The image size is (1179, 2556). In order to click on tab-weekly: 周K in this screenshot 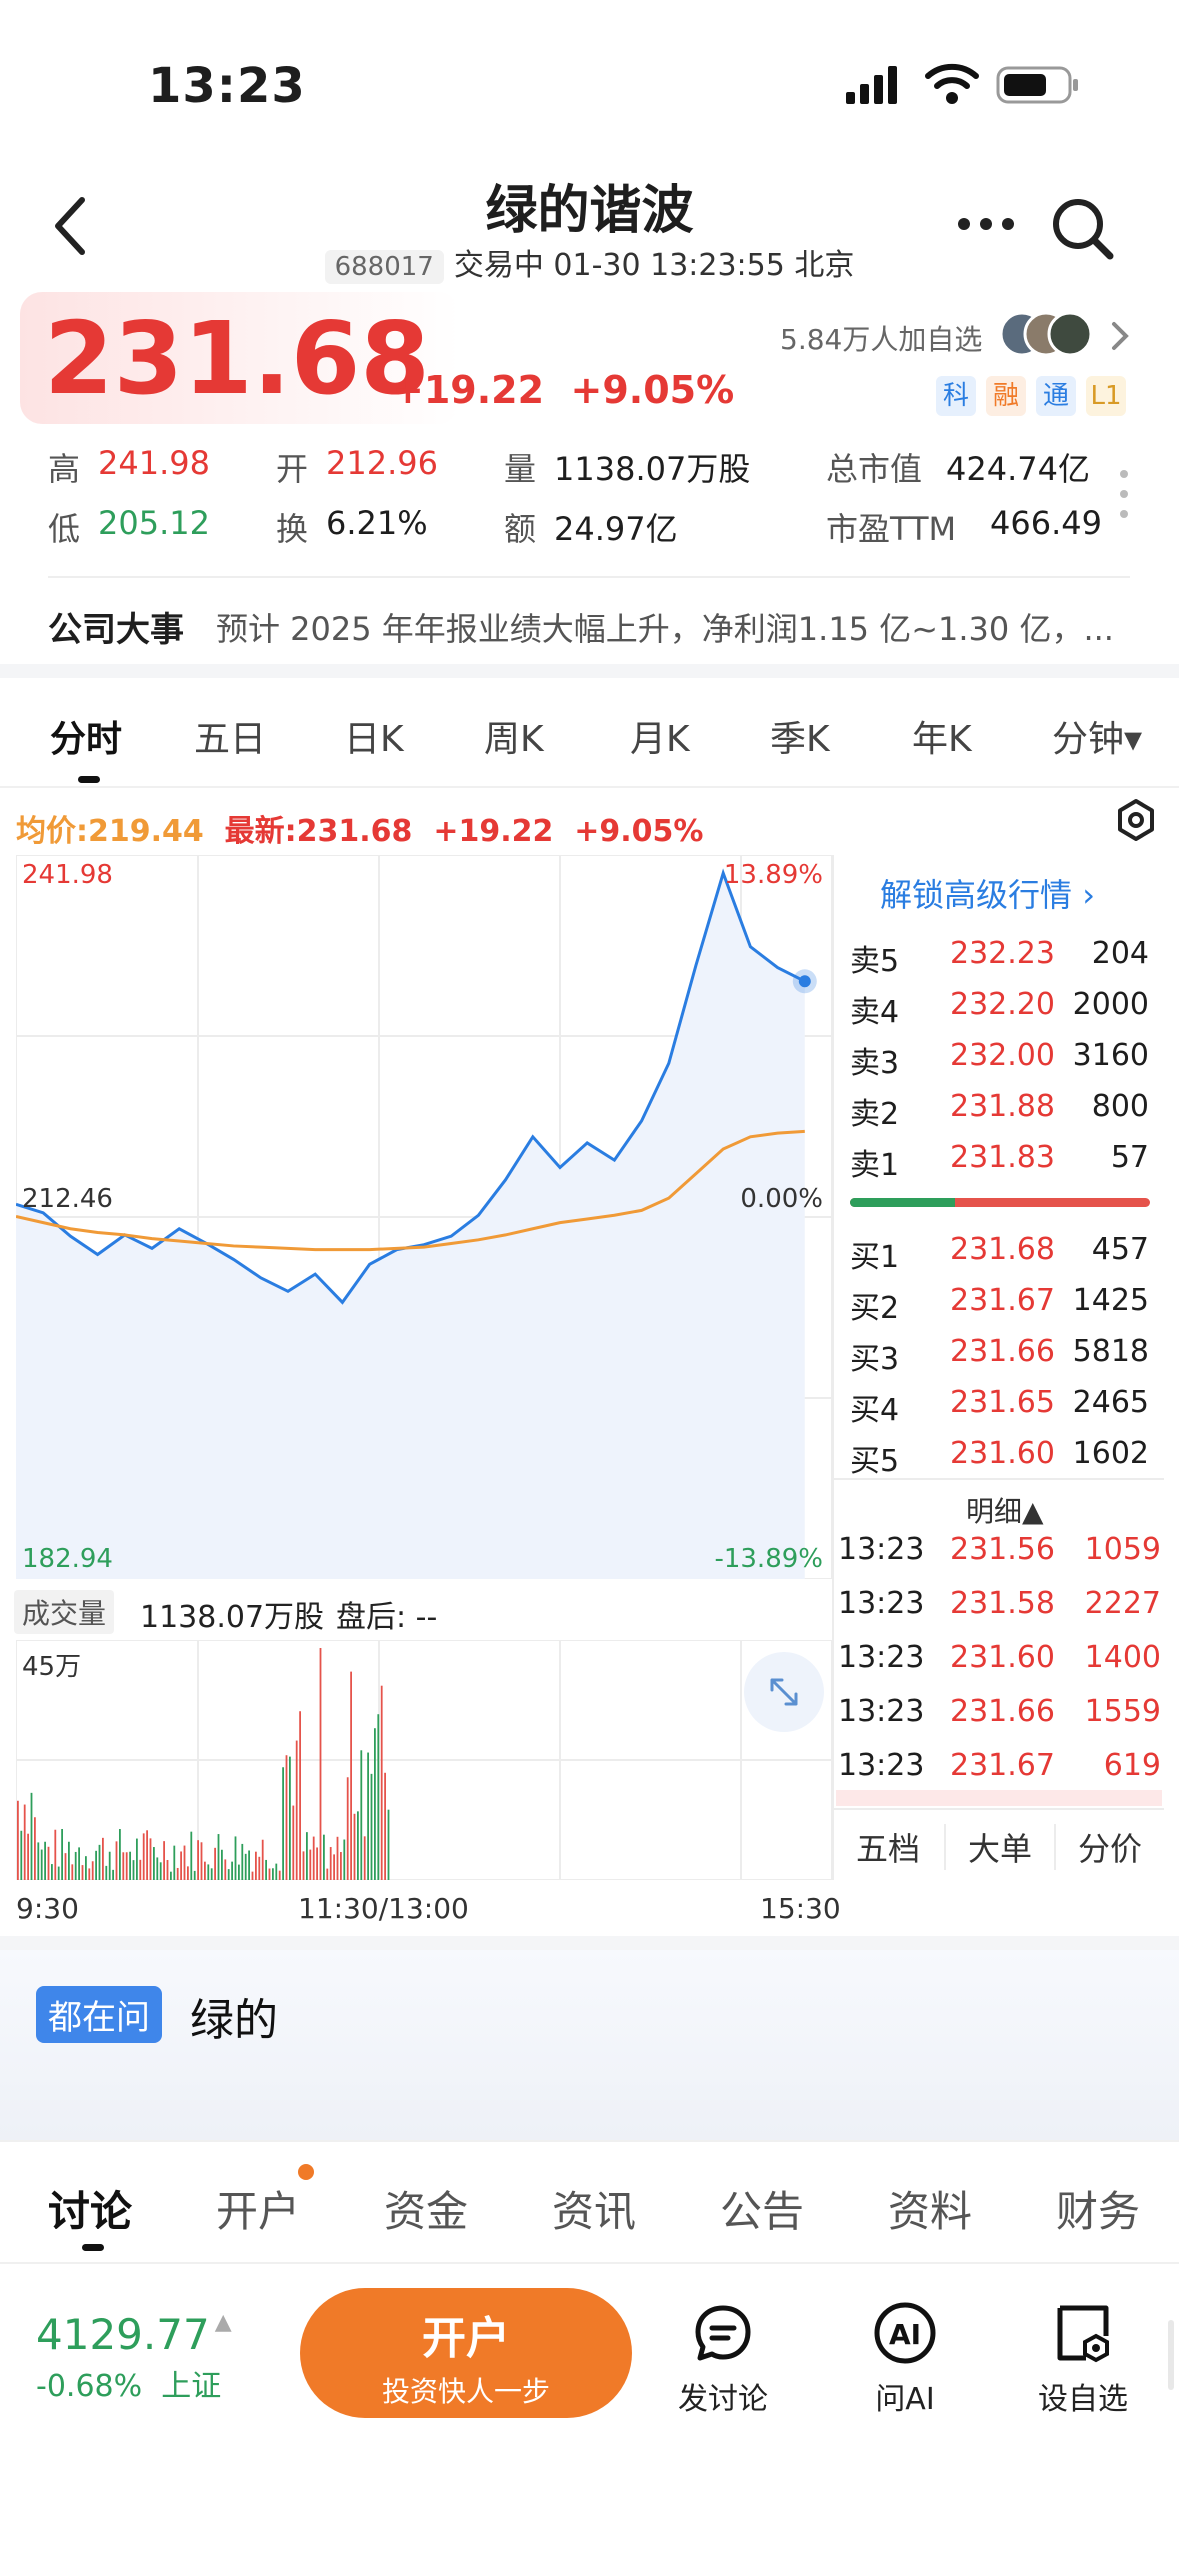, I will do `click(514, 736)`.